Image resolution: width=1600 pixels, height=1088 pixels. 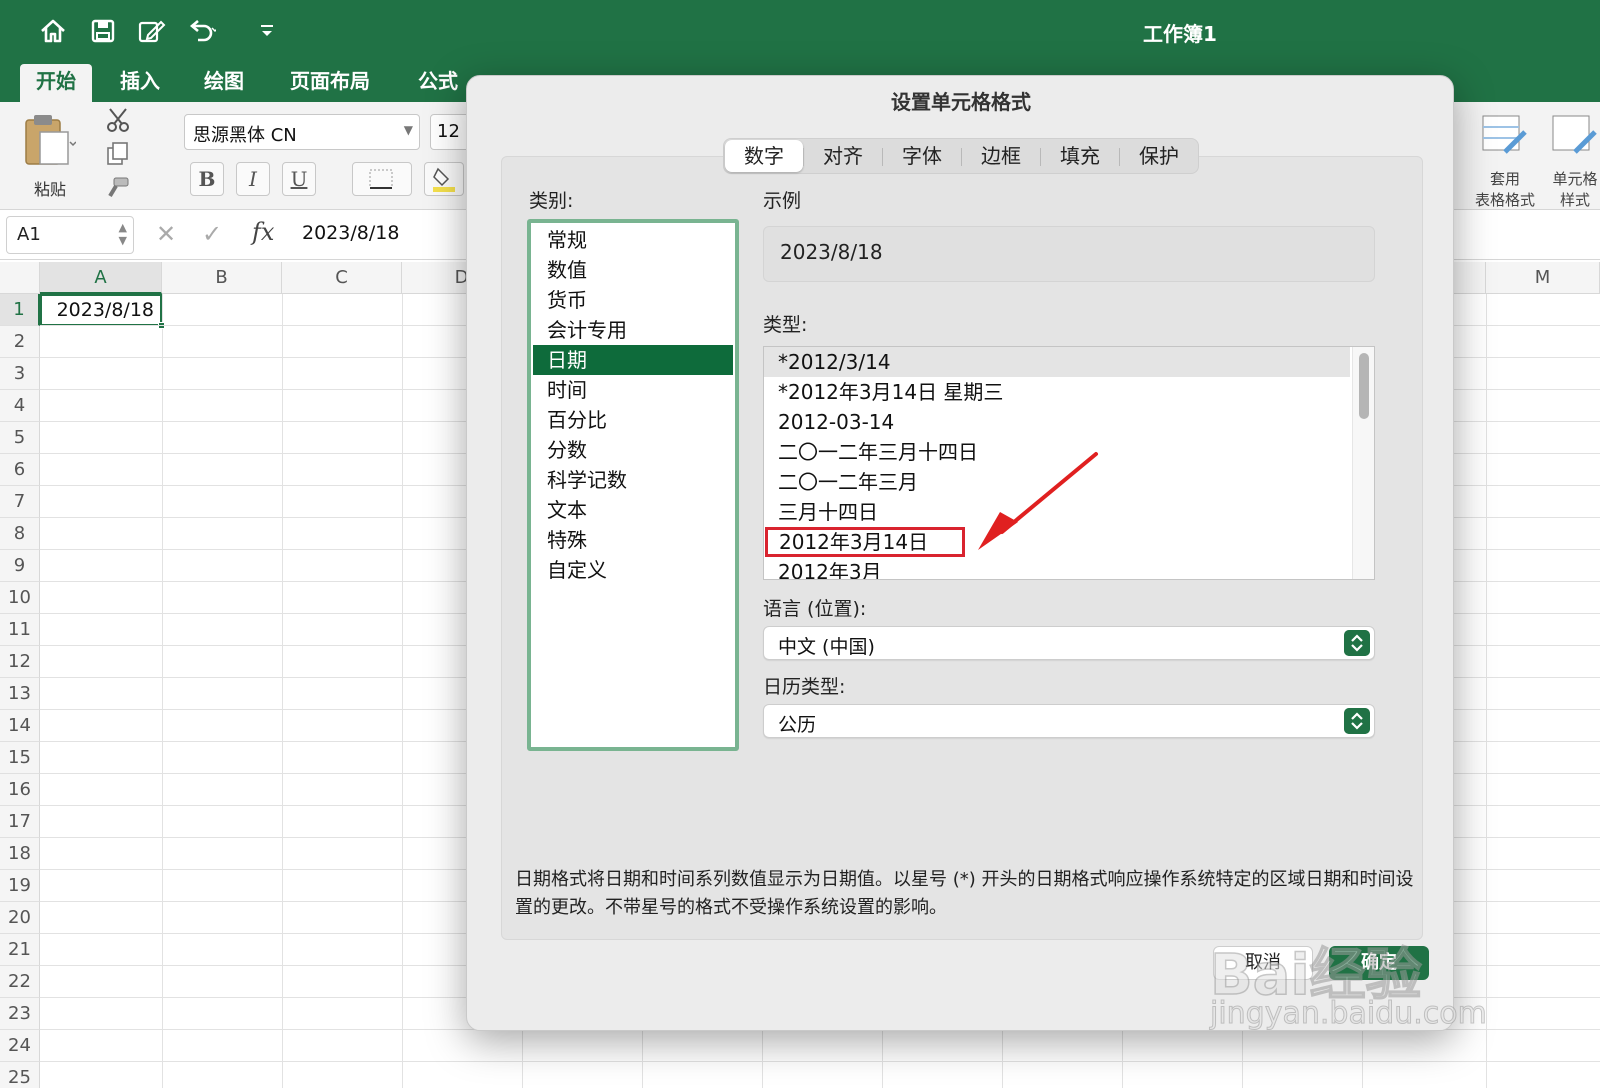 I want to click on category-item-selected: 日期, so click(x=633, y=360).